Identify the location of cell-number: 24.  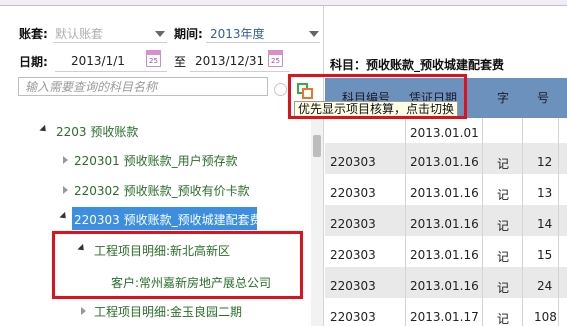
(545, 286).